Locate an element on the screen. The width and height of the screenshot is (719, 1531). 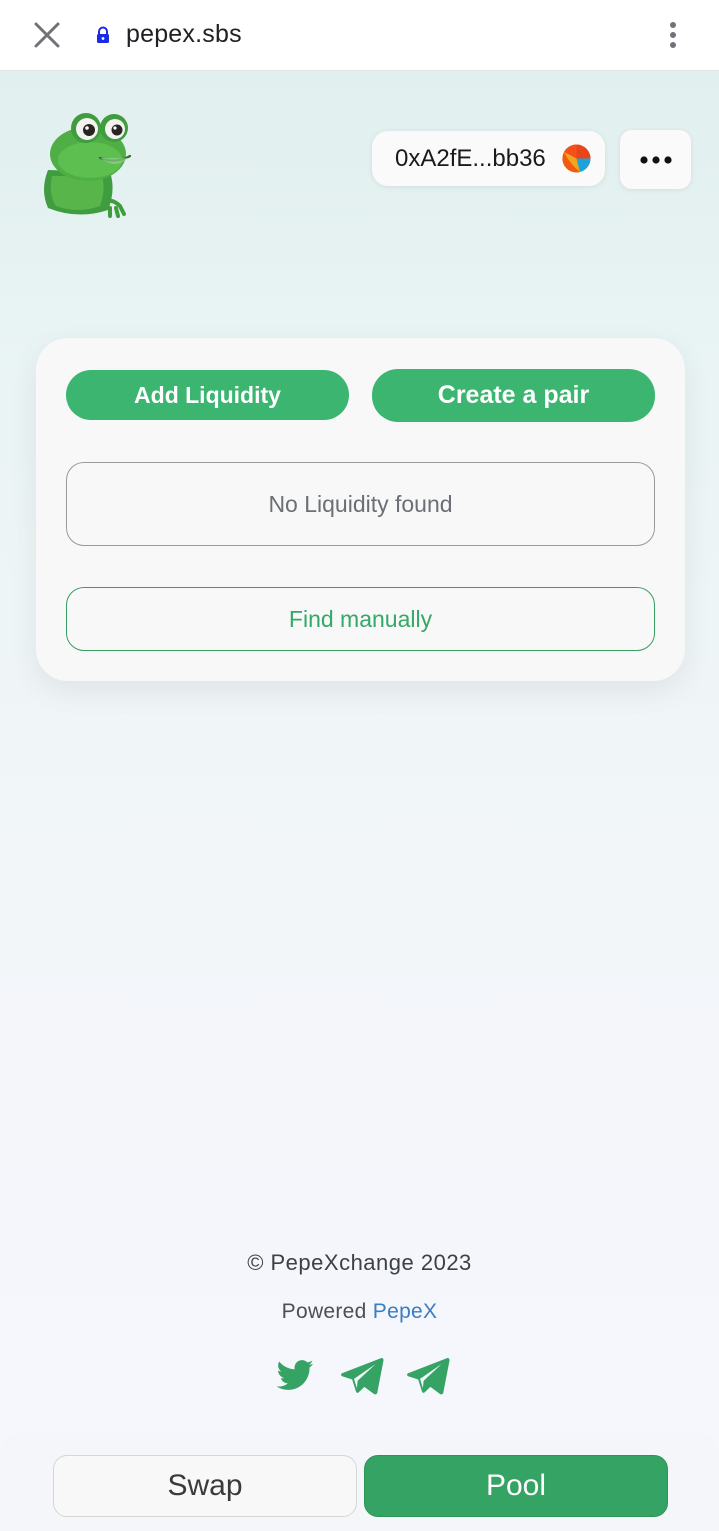
tab-swap: Swap is located at coordinates (205, 1486).